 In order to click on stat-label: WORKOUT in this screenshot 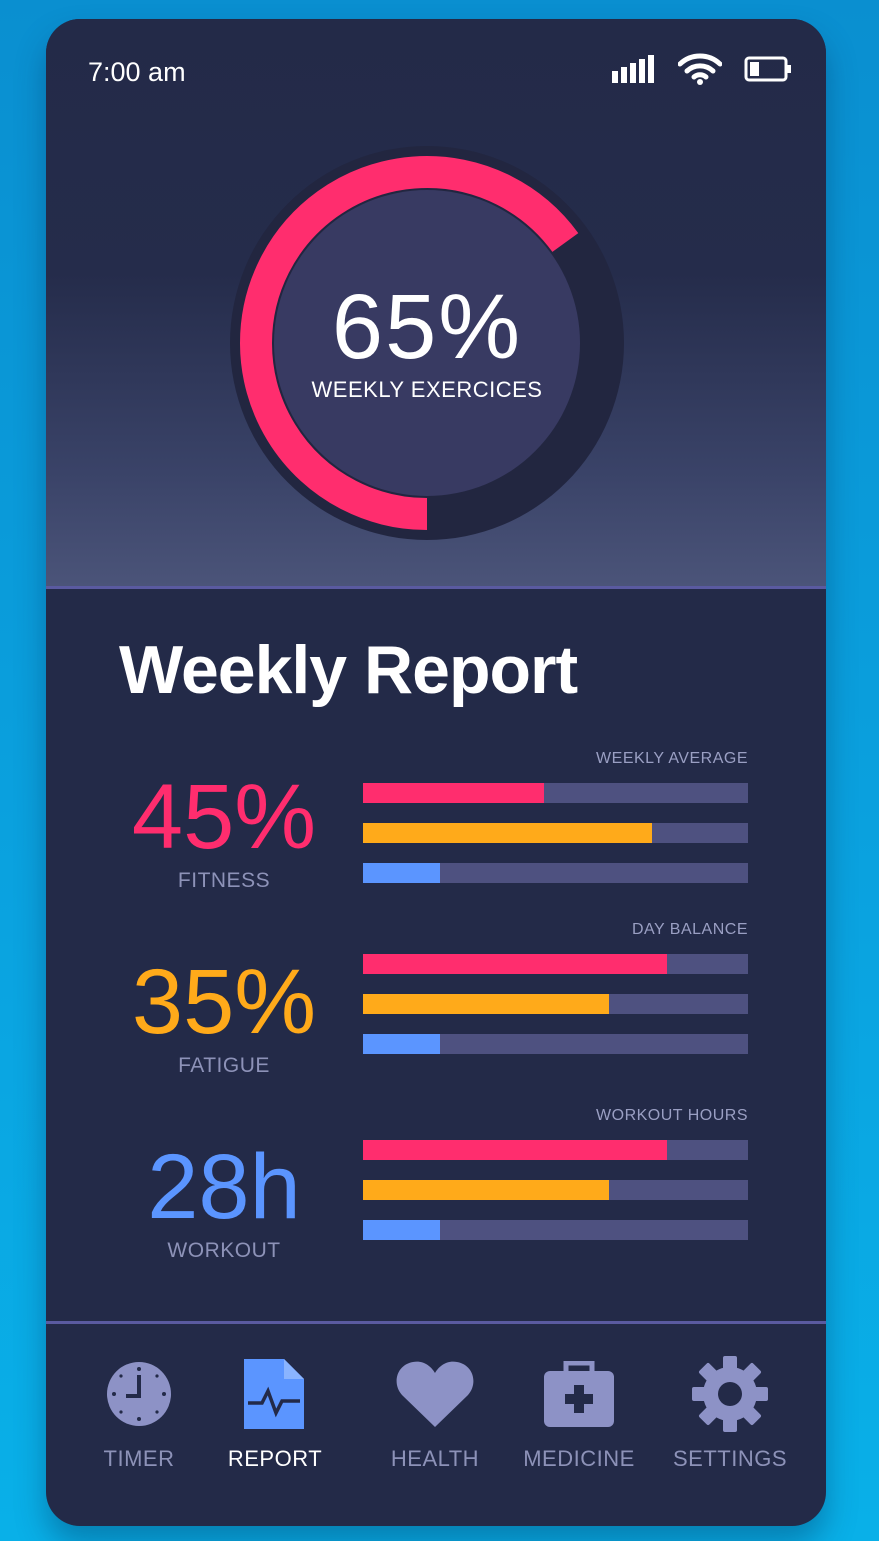, I will do `click(224, 1250)`.